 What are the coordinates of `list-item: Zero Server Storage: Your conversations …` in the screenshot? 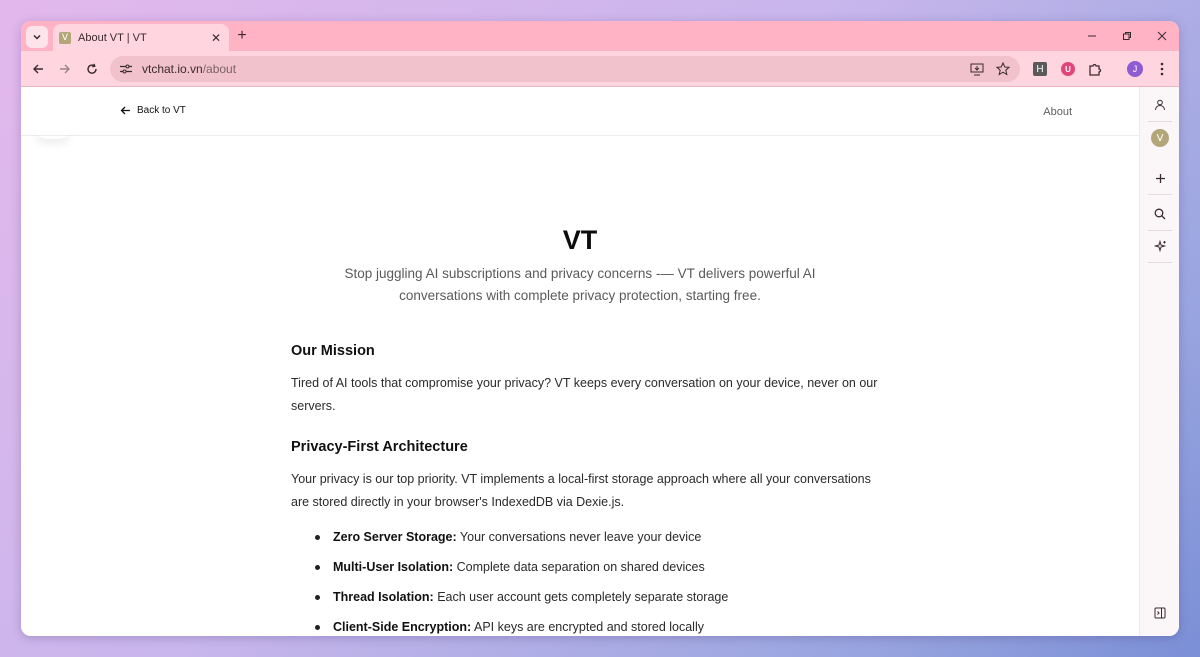 It's located at (598, 537).